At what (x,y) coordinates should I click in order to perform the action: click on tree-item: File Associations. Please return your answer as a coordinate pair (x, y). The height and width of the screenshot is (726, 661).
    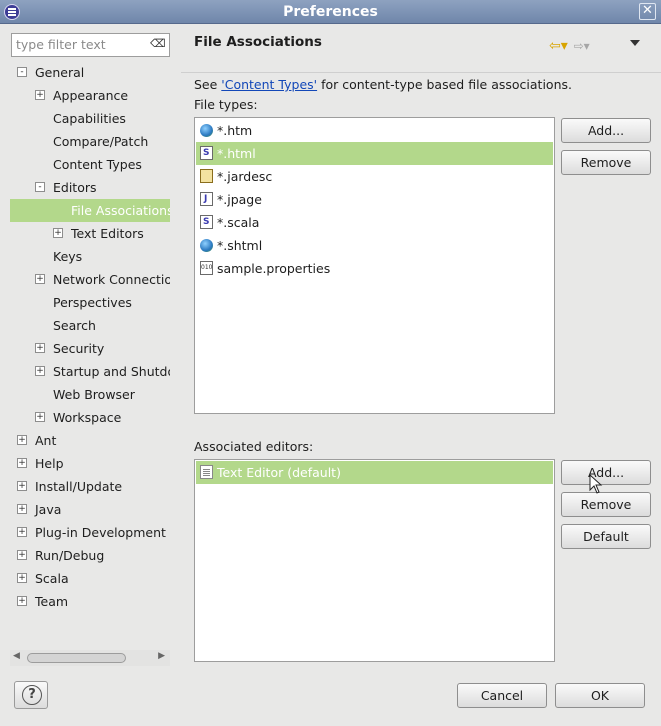
    Looking at the image, I should click on (90, 210).